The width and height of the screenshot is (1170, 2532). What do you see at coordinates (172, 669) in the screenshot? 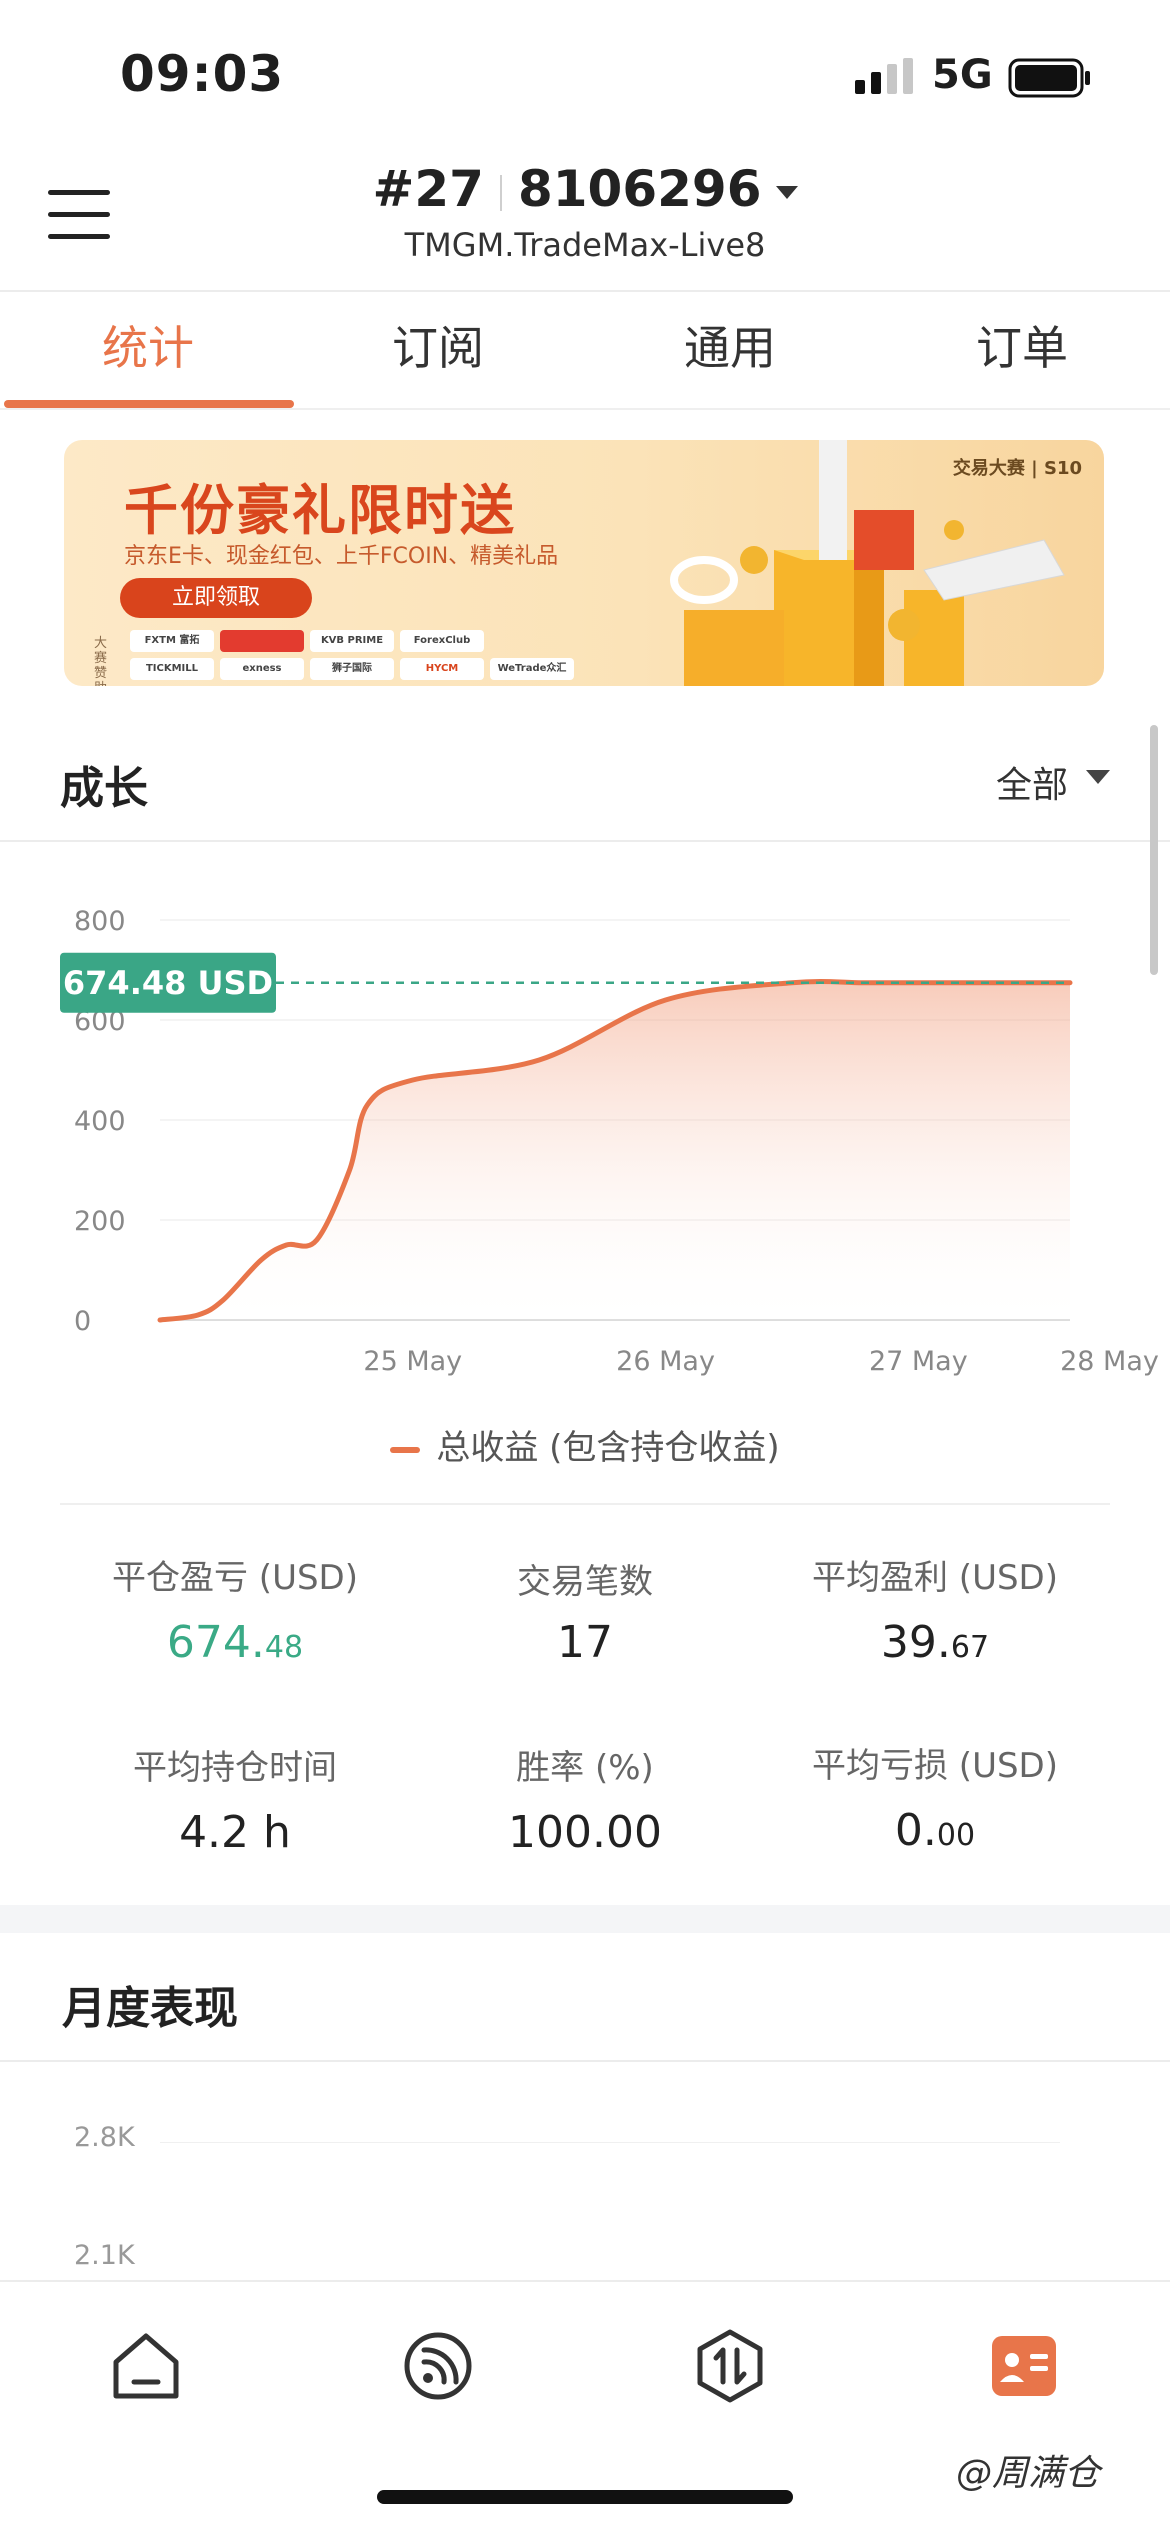
I see `sponsor-logo: TICKMILL` at bounding box center [172, 669].